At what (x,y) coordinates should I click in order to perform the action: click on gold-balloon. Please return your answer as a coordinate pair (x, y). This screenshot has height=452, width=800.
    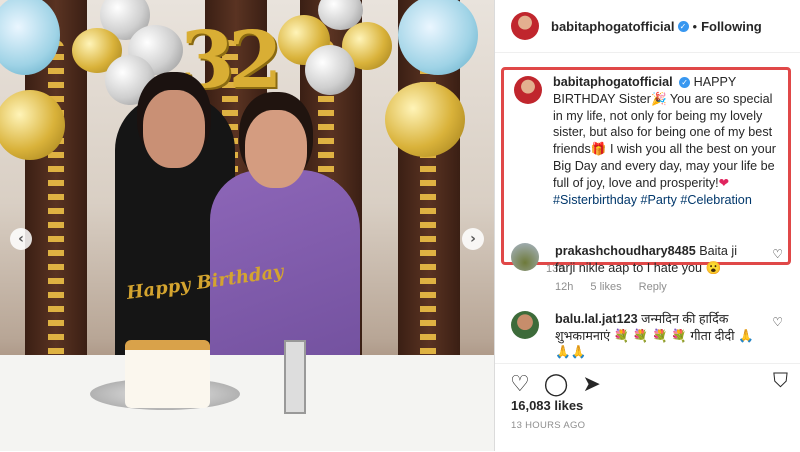
    Looking at the image, I should click on (425, 119).